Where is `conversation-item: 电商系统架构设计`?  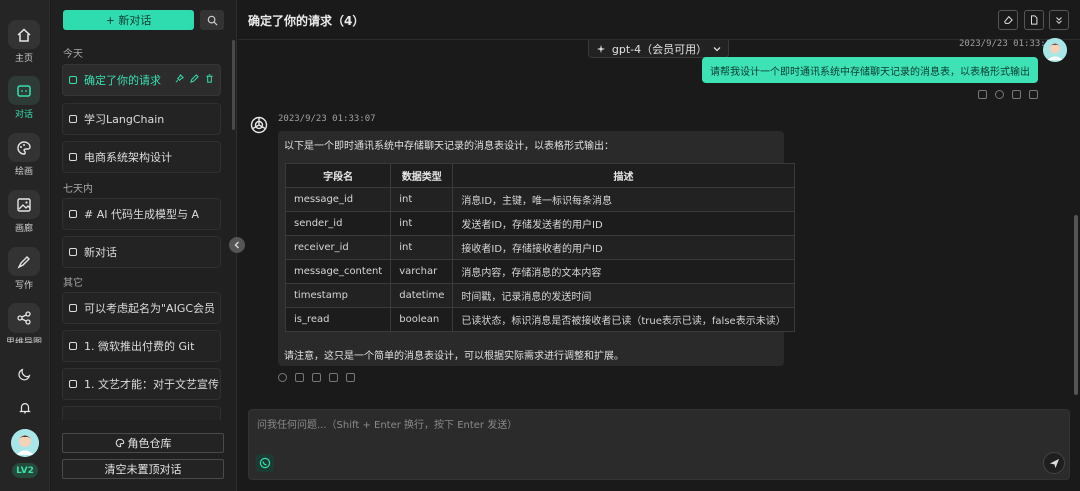
conversation-item: 电商系统架构设计 is located at coordinates (141, 157).